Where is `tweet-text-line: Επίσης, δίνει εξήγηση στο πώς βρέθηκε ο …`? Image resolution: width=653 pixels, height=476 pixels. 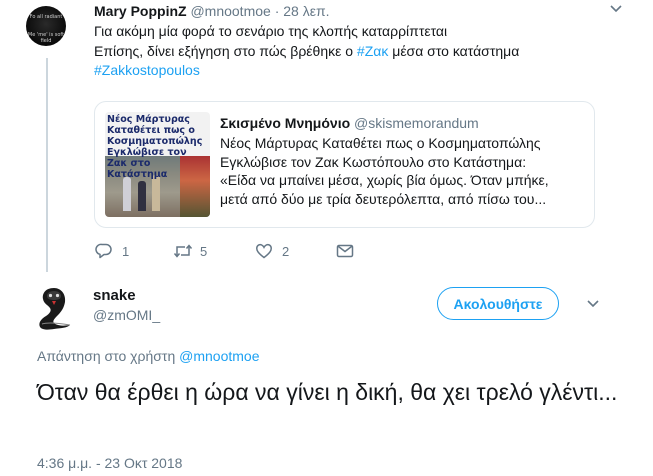 tweet-text-line: Επίσης, δίνει εξήγηση στο πώς βρέθηκε ο … is located at coordinates (306, 52).